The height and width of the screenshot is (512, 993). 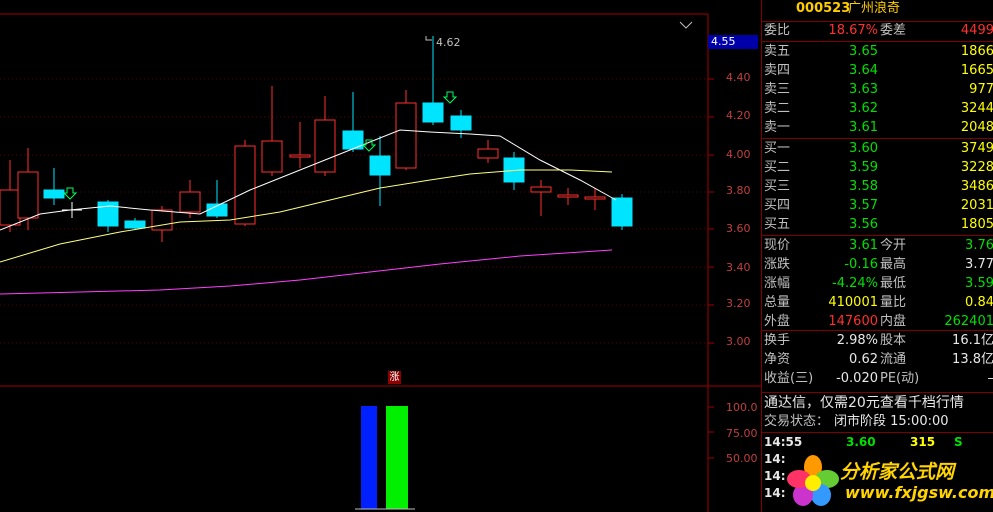 I want to click on volume-bar-blue, so click(x=369, y=457).